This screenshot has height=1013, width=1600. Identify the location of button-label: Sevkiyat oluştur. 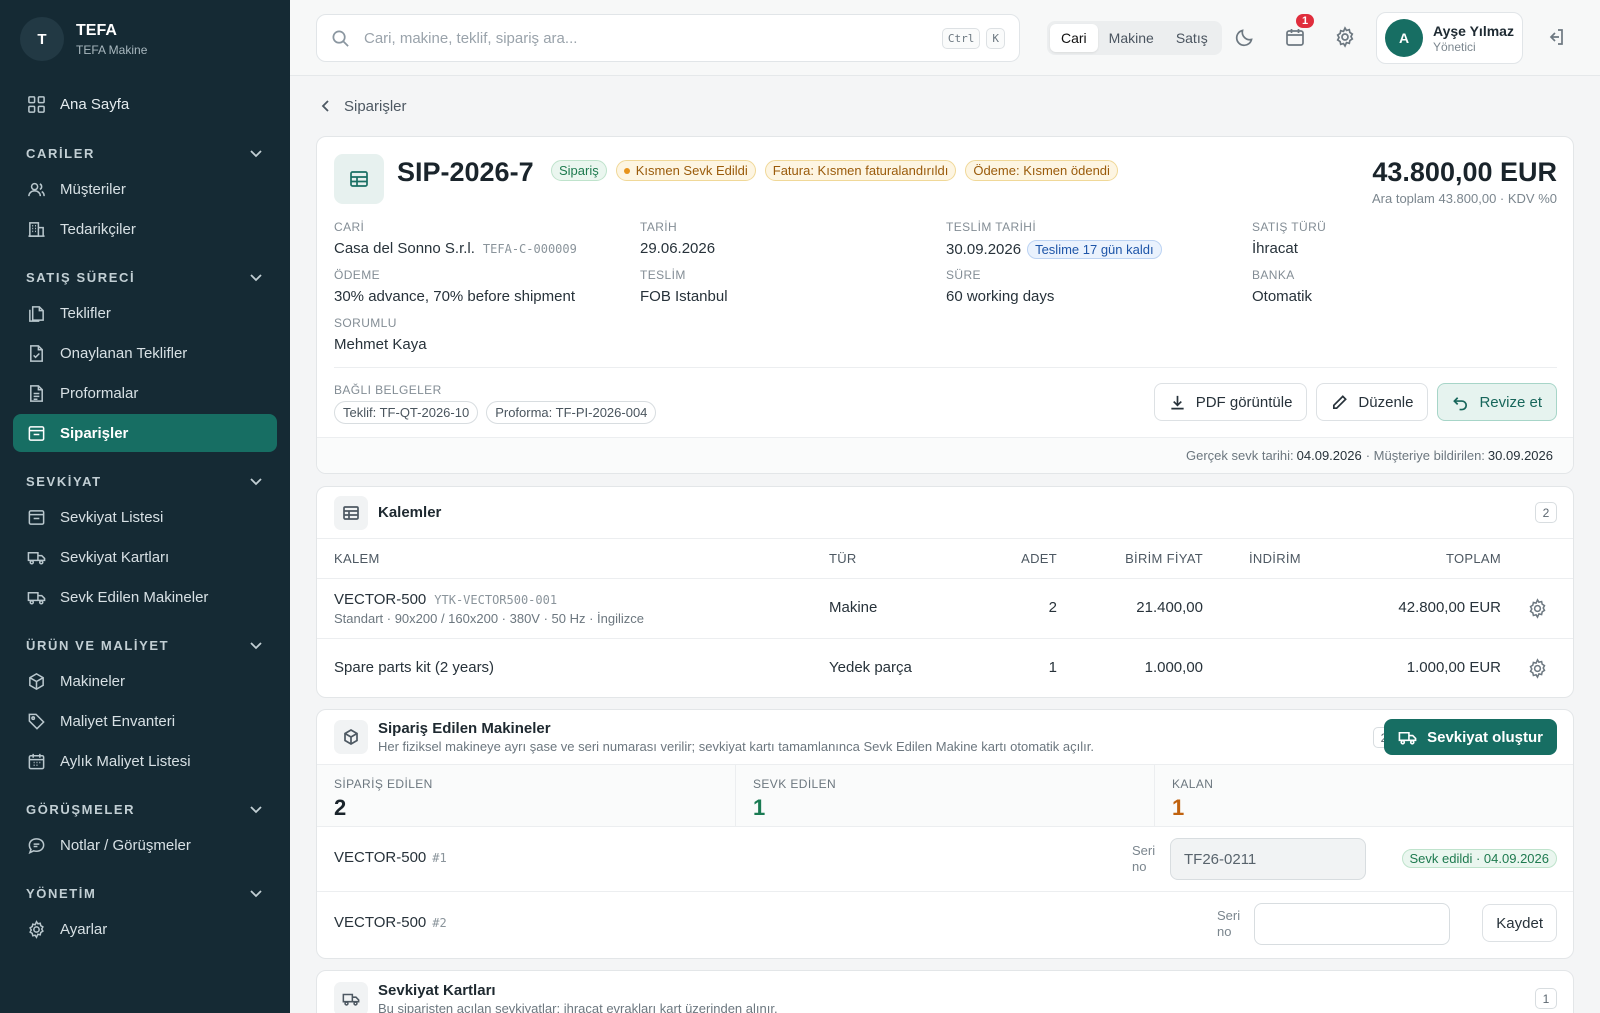
(1485, 737).